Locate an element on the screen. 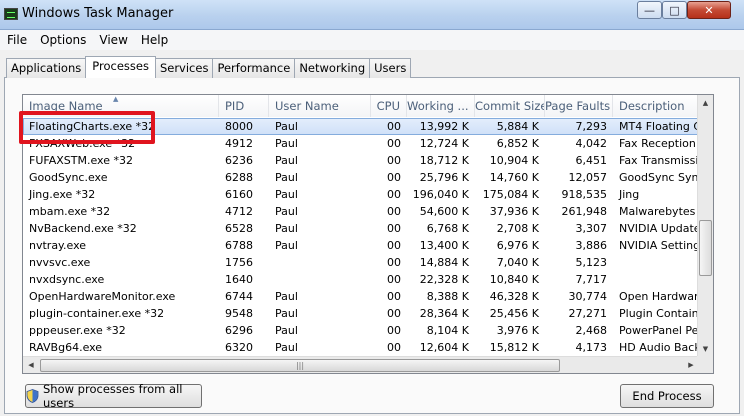  tab-applications: Applications is located at coordinates (46, 68).